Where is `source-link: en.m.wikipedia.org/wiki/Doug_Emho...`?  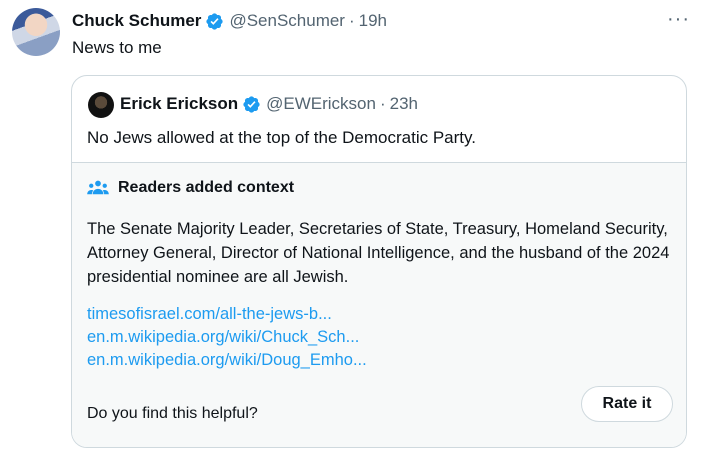
source-link: en.m.wikipedia.org/wiki/Doug_Emho... is located at coordinates (227, 360).